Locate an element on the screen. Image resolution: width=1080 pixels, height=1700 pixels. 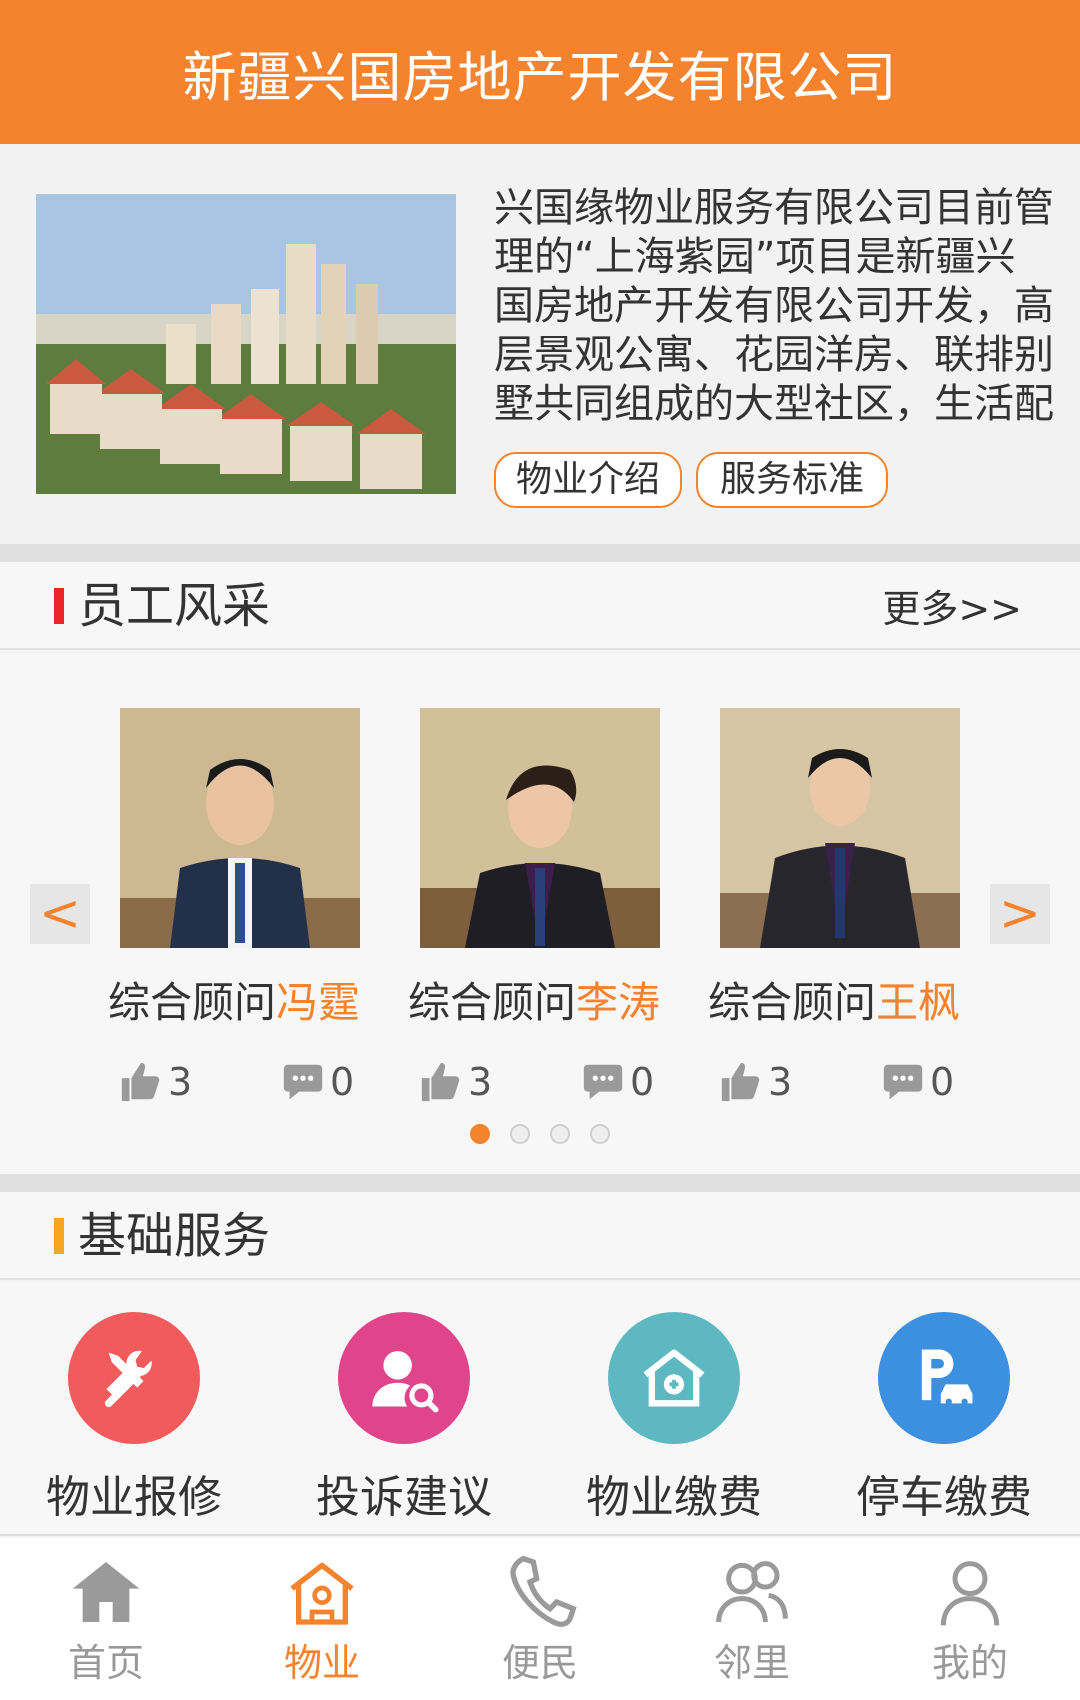
carousel-pagination is located at coordinates (540, 1134).